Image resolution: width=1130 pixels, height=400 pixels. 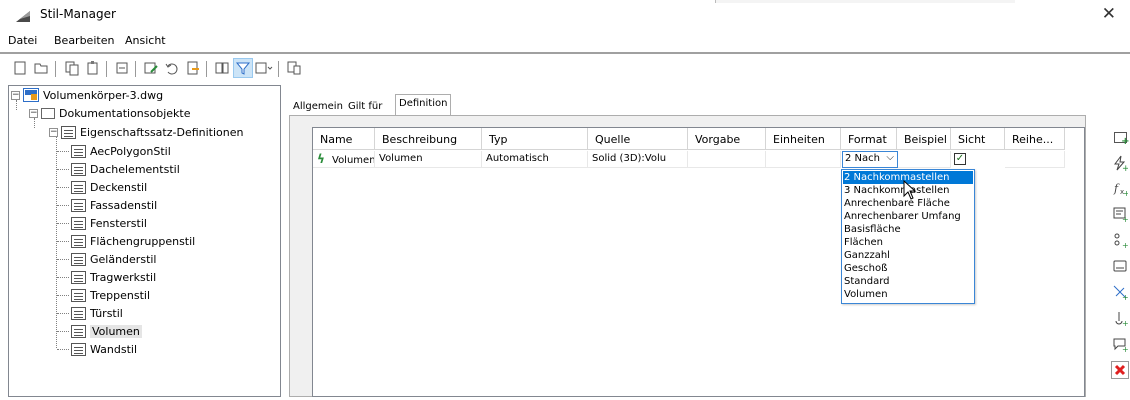 What do you see at coordinates (638, 139) in the screenshot?
I see `column-header-quelle: Quelle` at bounding box center [638, 139].